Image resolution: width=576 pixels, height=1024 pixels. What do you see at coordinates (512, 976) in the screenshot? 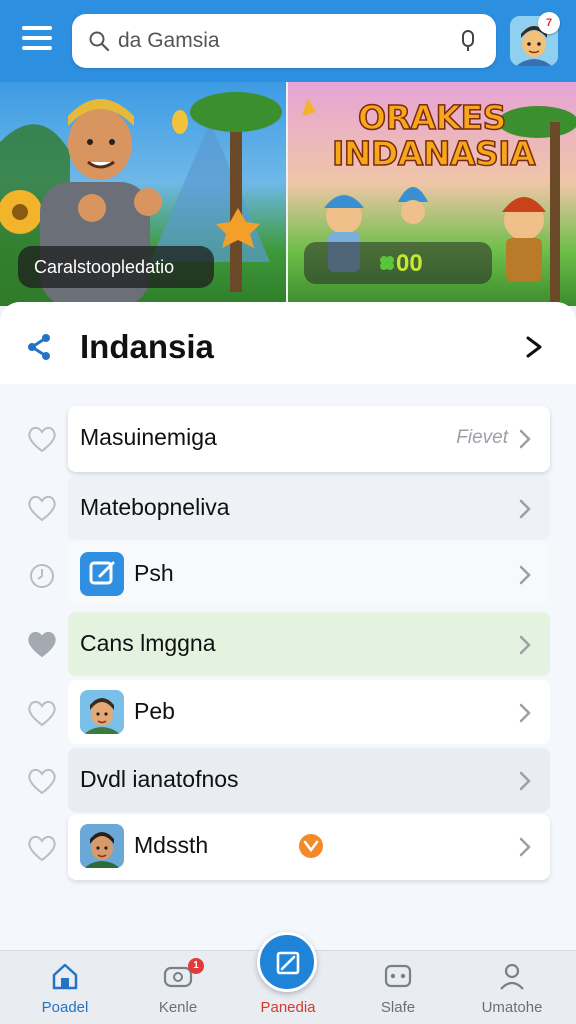
I see `profile-icon` at bounding box center [512, 976].